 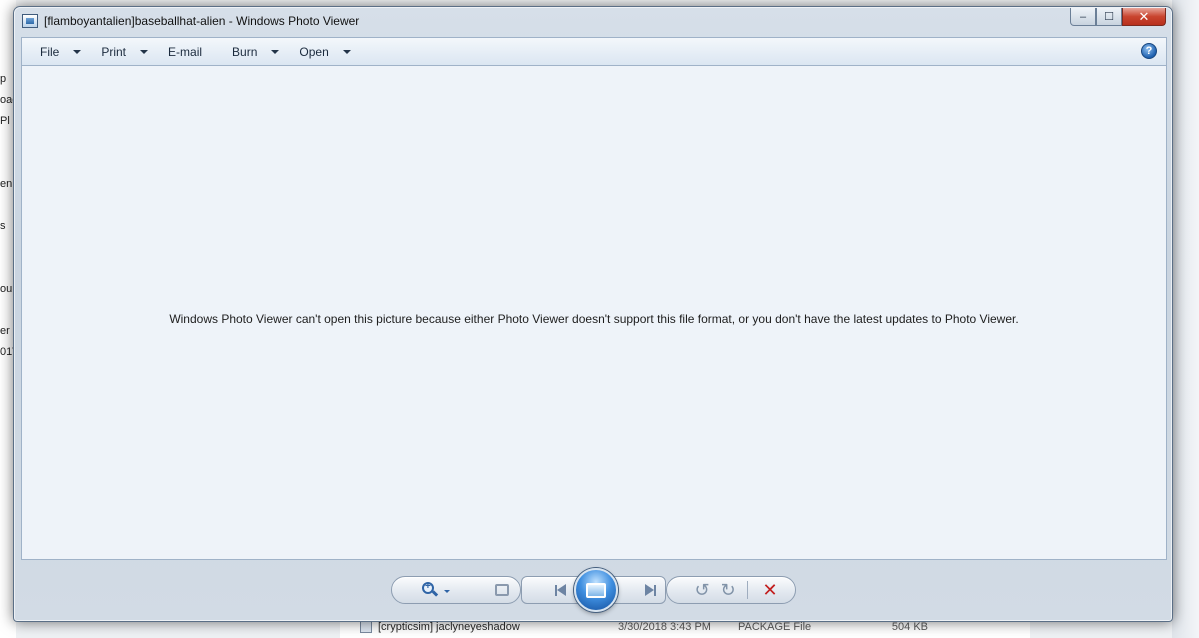 I want to click on zoom-handle, so click(x=435, y=593).